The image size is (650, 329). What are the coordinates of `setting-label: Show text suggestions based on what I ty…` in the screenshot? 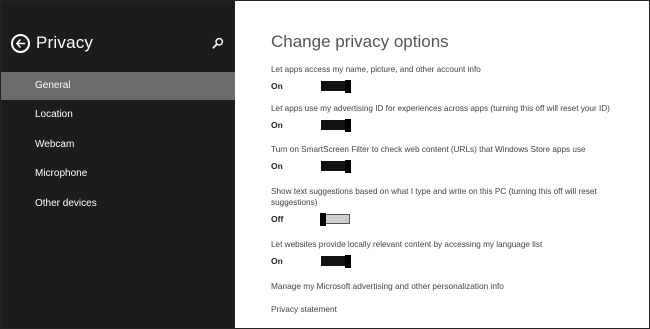 It's located at (434, 197).